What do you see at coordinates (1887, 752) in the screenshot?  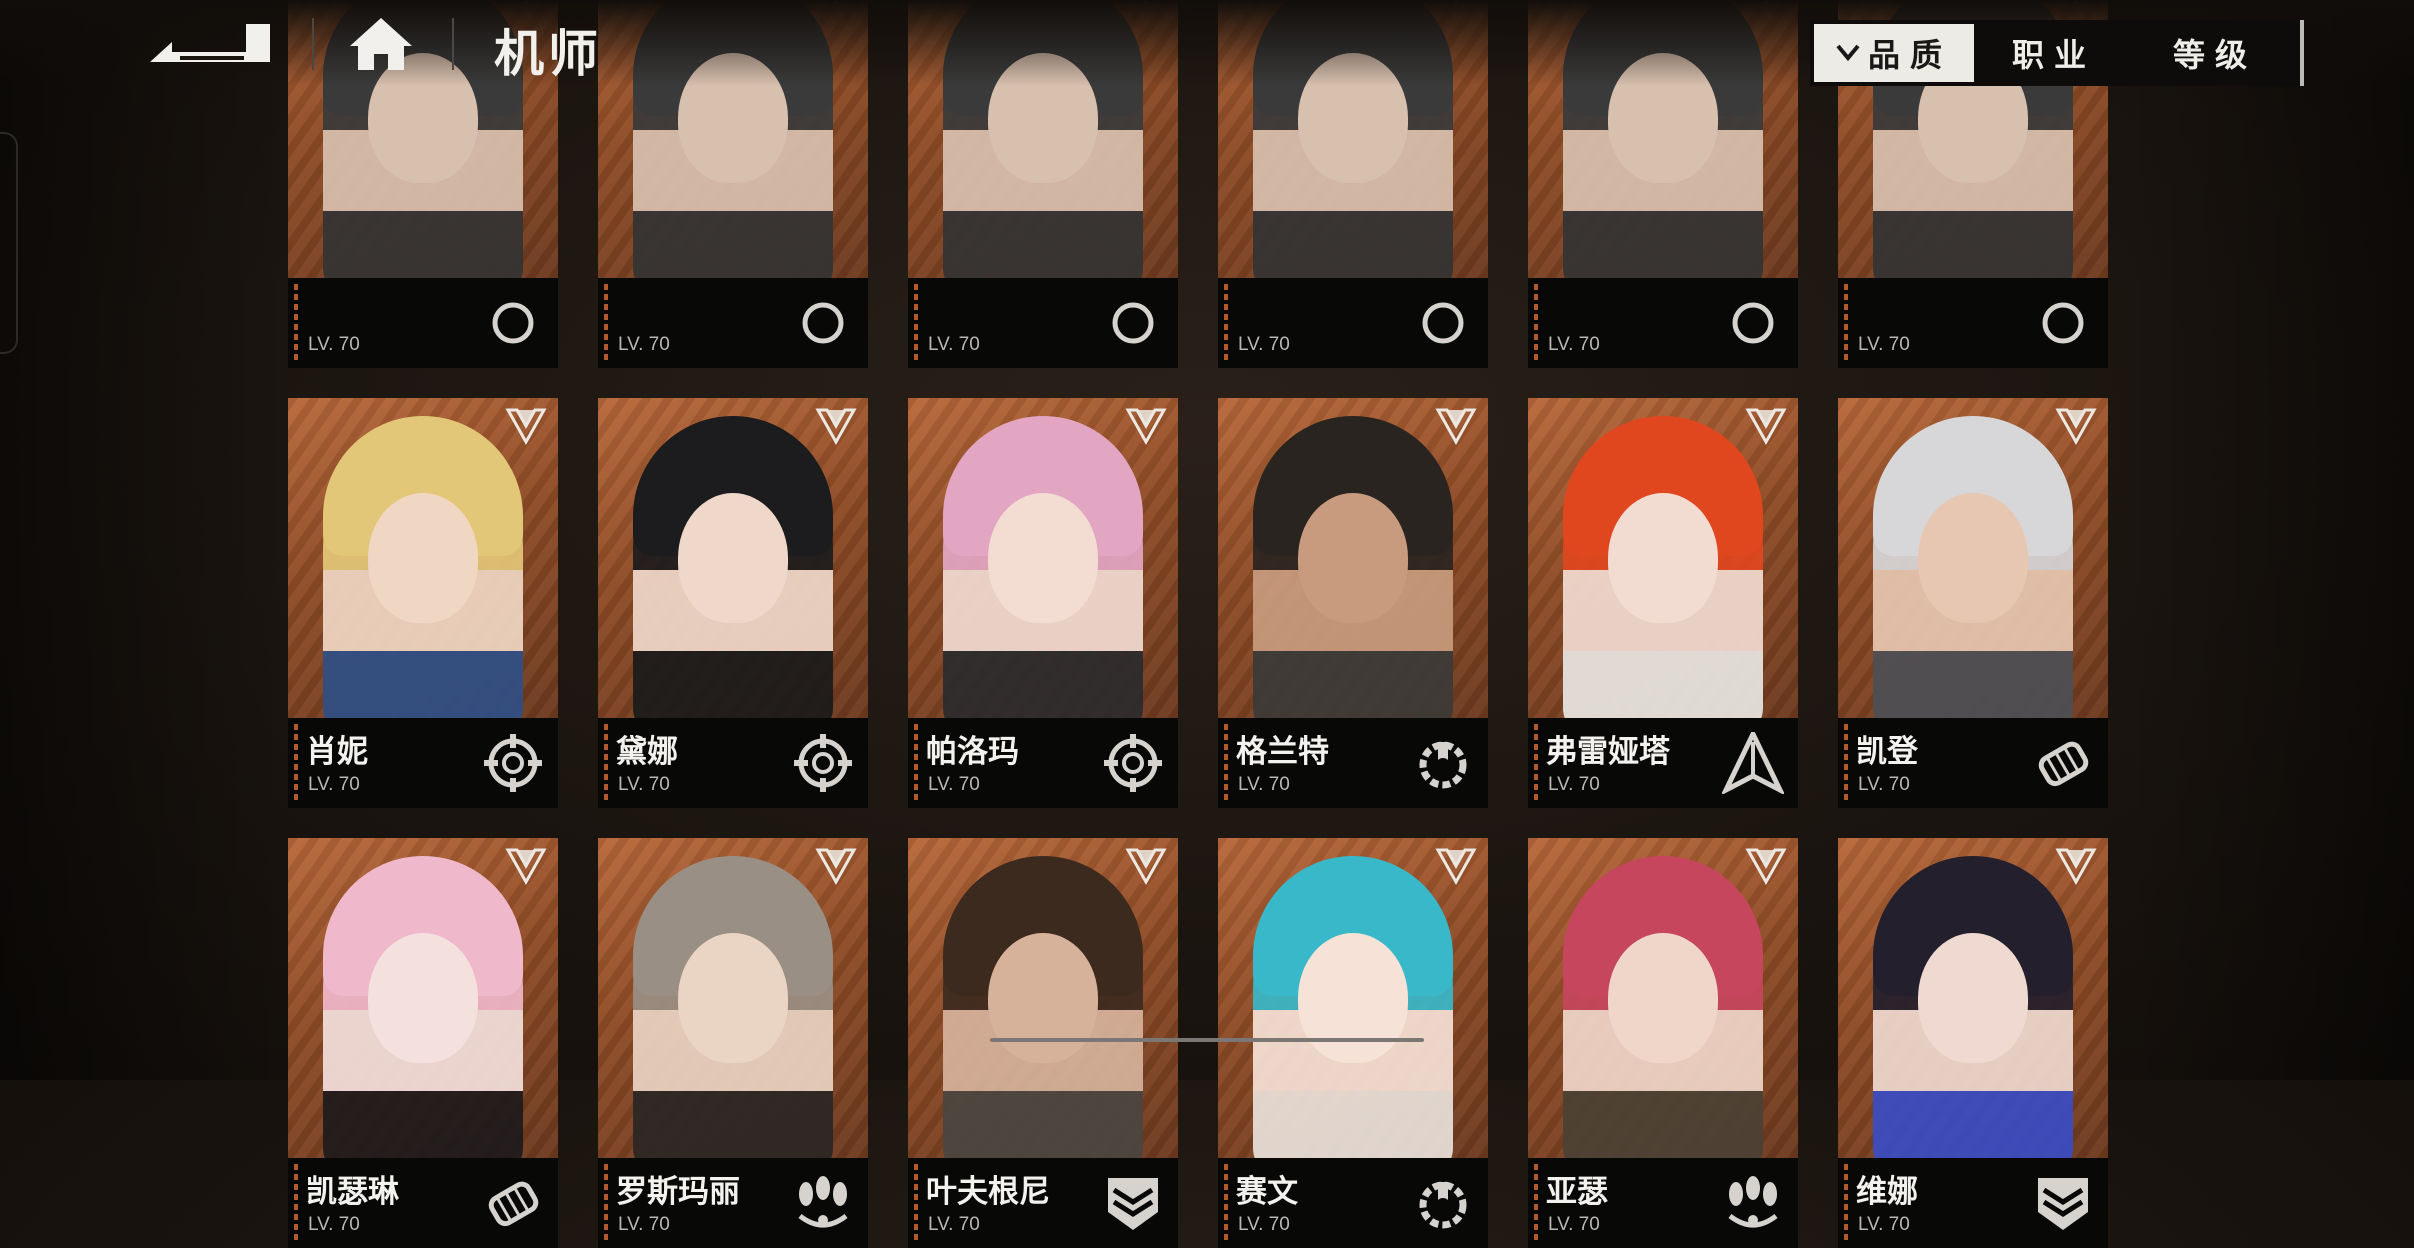 I see `pilot-name: 凯登` at bounding box center [1887, 752].